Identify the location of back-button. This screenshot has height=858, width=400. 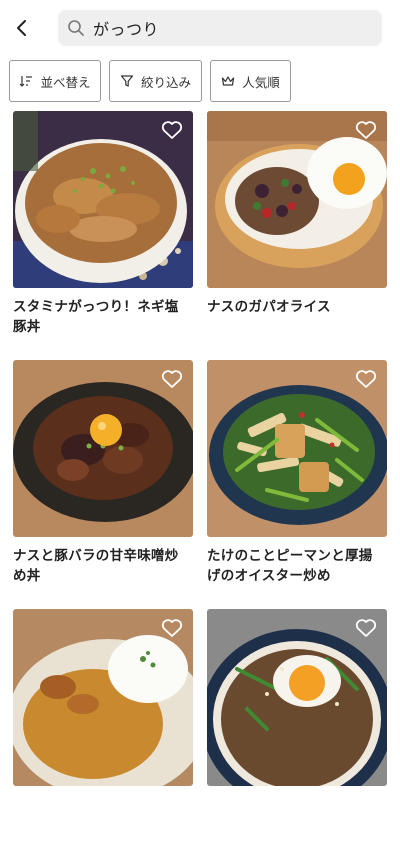
(22, 28).